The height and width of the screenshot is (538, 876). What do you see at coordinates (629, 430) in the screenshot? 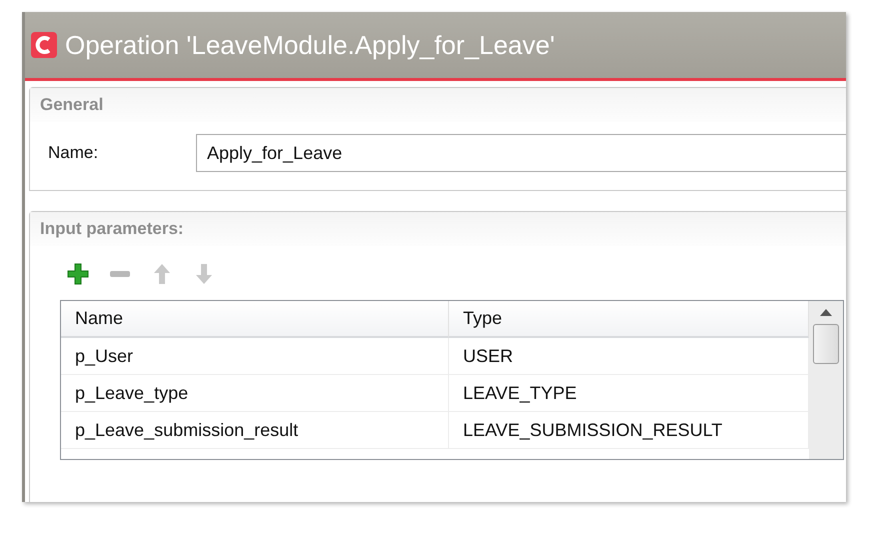
I see `table-cell: LEAVE_SUBMISSION_RESULT` at bounding box center [629, 430].